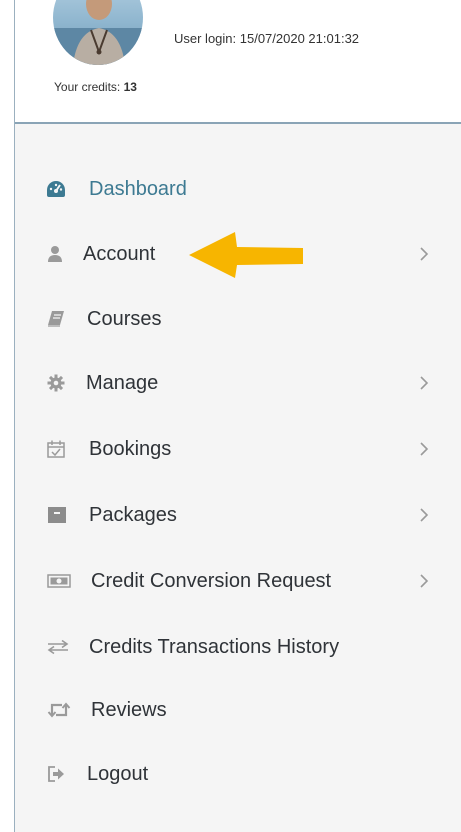 This screenshot has height=832, width=461. I want to click on menu-item-courses: Courses, so click(238, 319).